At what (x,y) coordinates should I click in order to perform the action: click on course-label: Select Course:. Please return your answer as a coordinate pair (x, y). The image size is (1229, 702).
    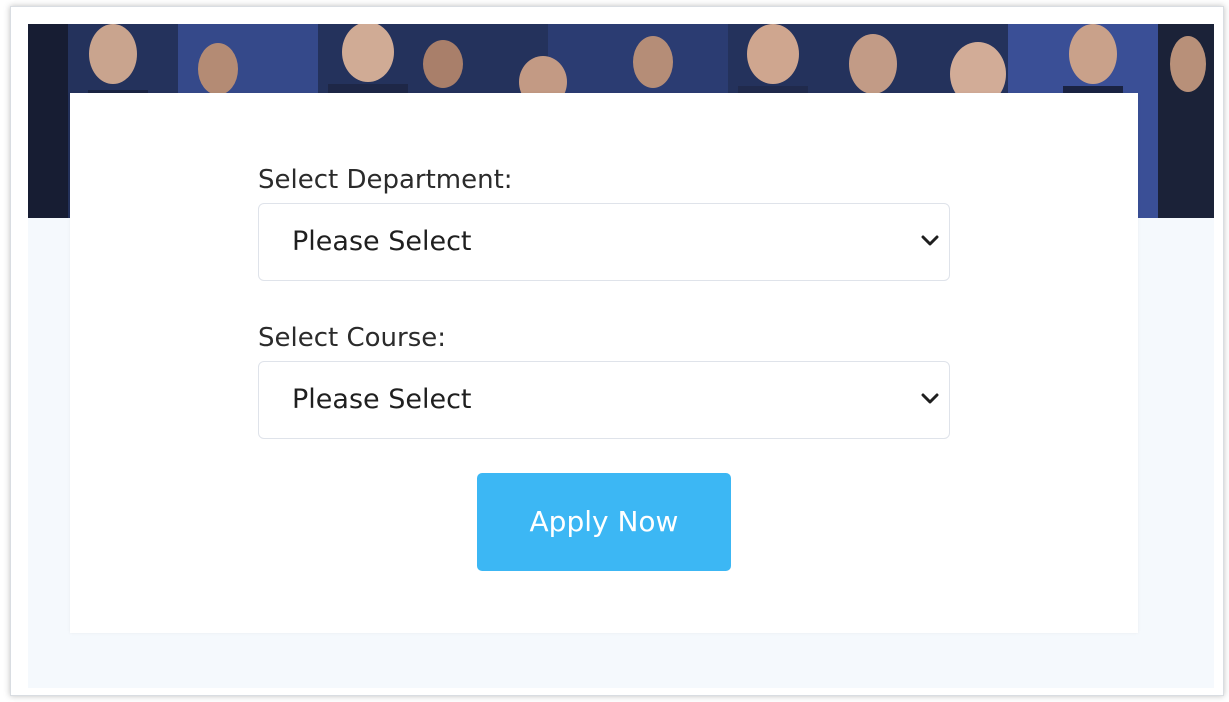
    Looking at the image, I should click on (352, 338).